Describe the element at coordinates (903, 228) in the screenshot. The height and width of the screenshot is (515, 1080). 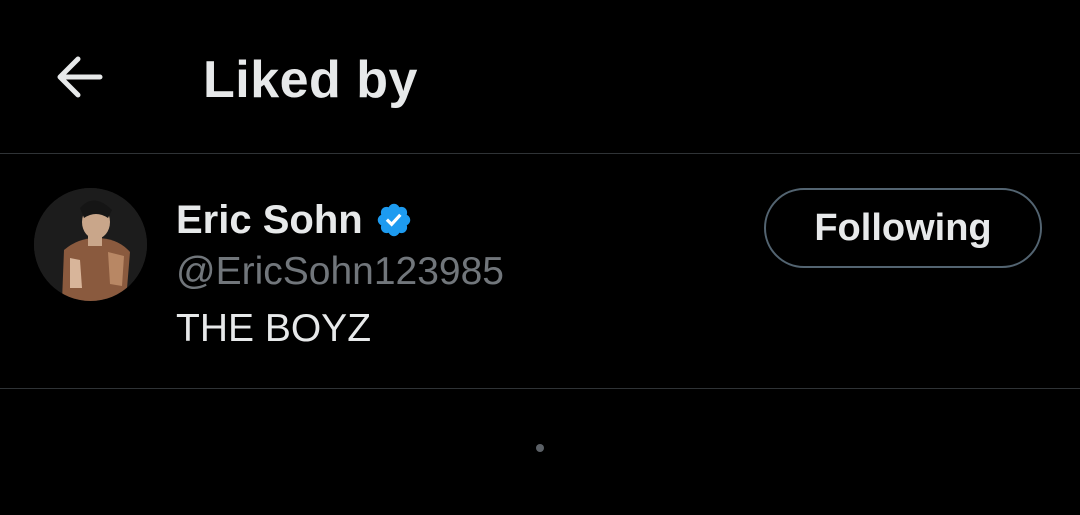
I see `following-button: Following` at that location.